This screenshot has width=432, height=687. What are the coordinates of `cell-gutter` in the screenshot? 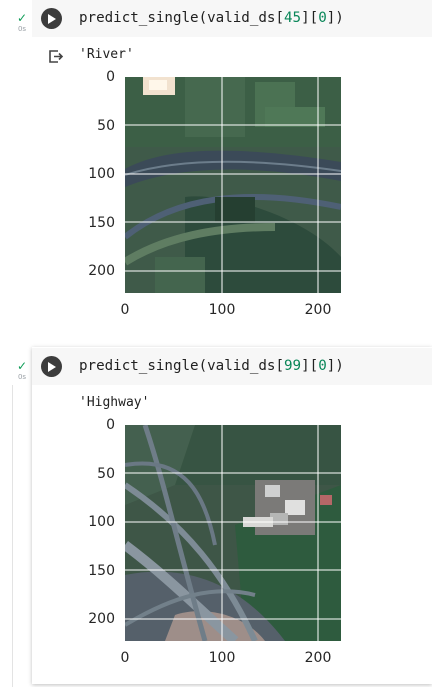 It's located at (12, 536).